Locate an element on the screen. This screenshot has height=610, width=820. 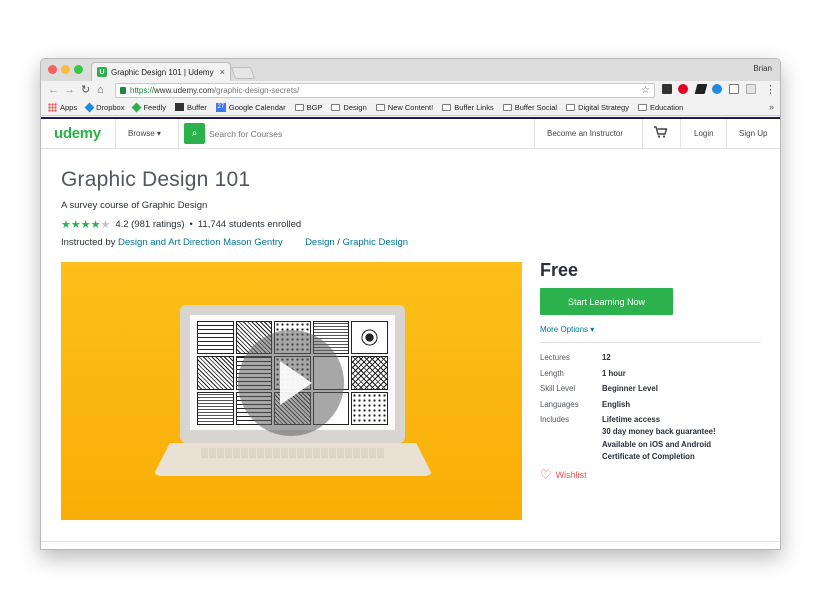
browser-tab: U Graphic Design 101 | Udemy × is located at coordinates (161, 71).